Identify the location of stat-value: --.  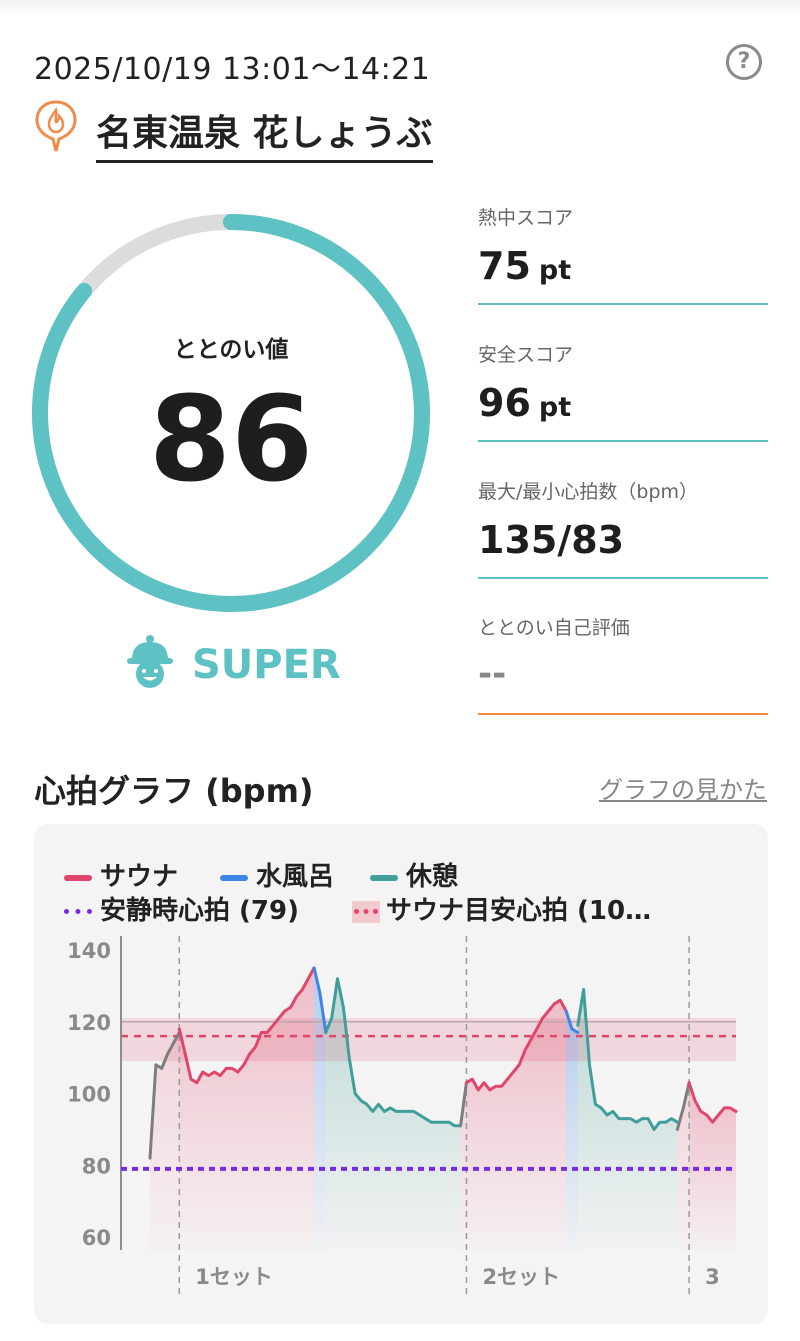
(492, 674).